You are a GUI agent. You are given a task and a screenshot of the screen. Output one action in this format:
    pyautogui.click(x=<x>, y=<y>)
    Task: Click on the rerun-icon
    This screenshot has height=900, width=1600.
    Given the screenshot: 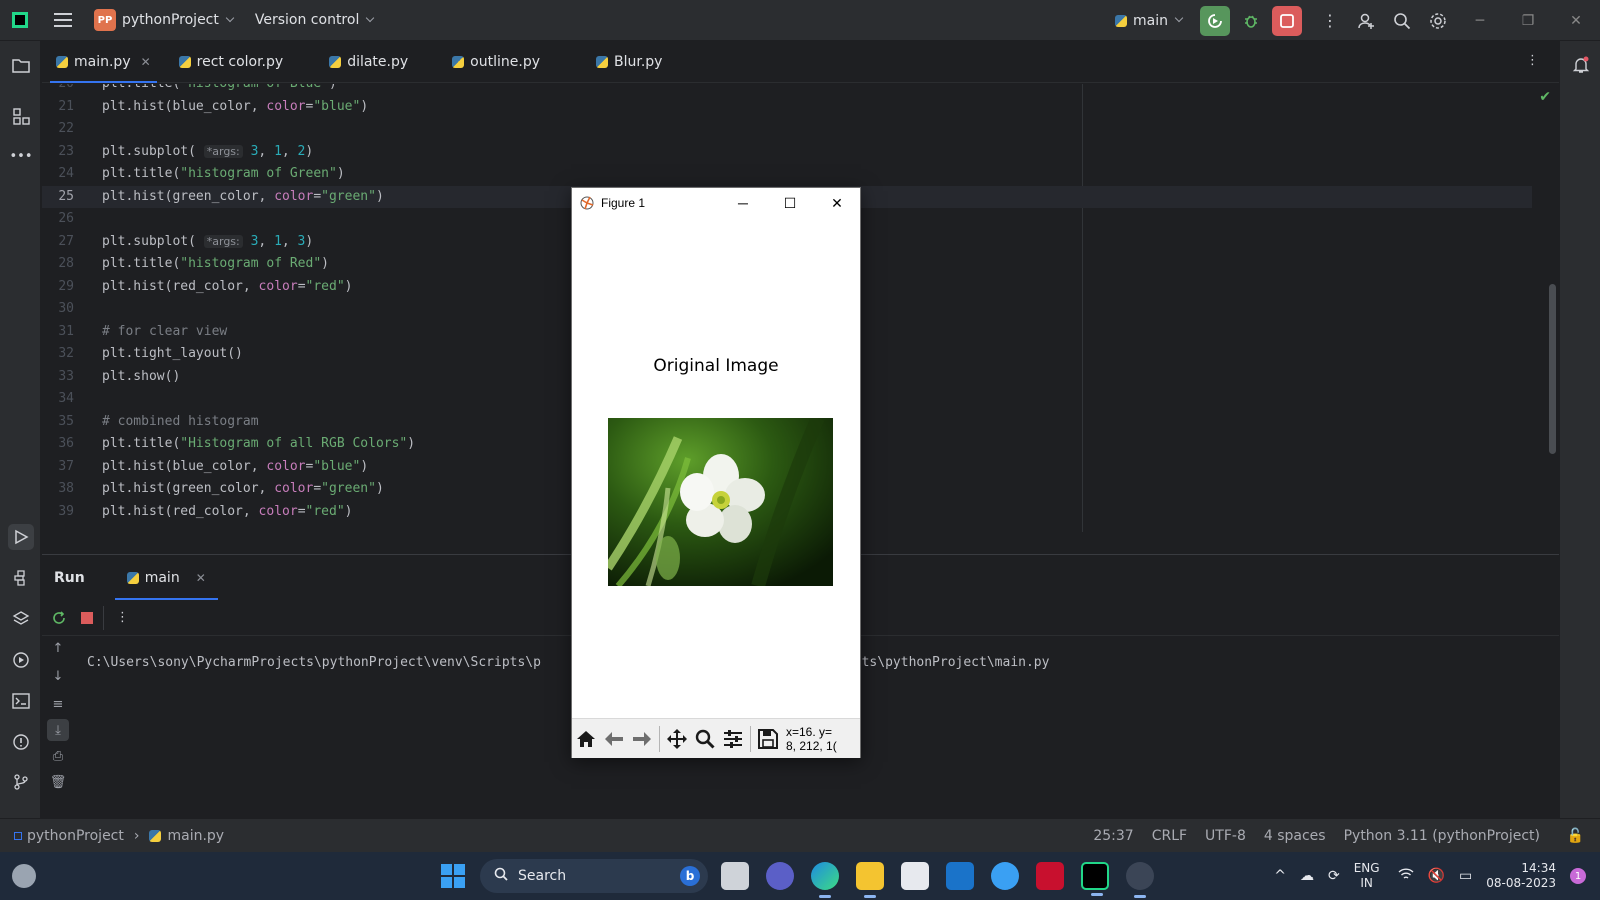 What is the action you would take?
    pyautogui.click(x=59, y=618)
    